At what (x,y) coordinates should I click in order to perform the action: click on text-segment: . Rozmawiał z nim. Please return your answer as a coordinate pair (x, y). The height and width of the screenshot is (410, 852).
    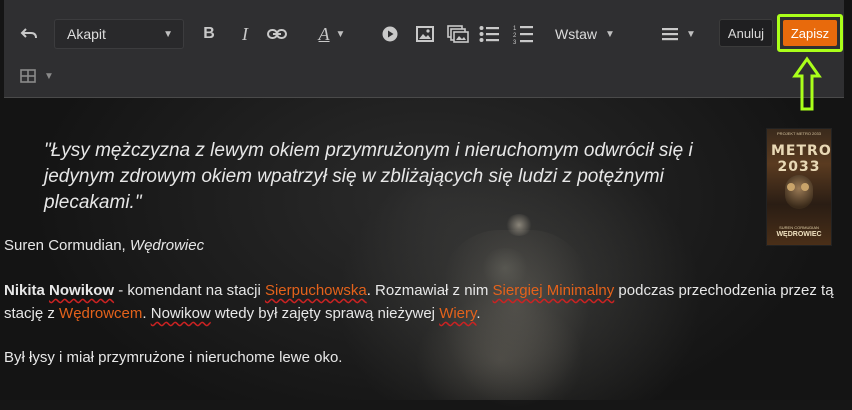
    Looking at the image, I should click on (429, 290).